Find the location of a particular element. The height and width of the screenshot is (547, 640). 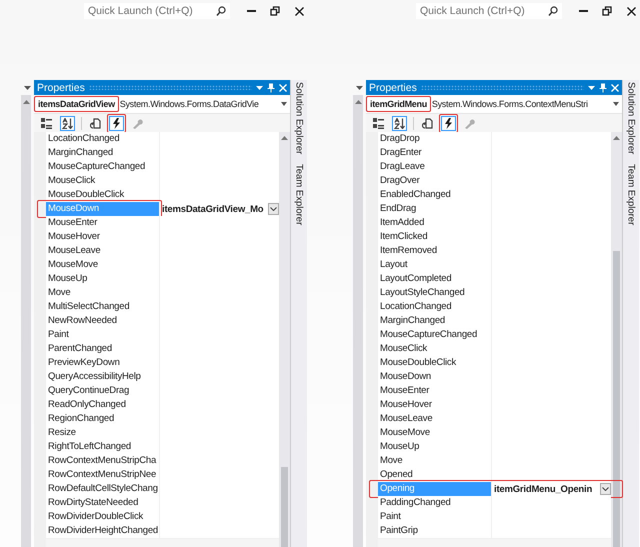

minimize-icon is located at coordinates (583, 11).